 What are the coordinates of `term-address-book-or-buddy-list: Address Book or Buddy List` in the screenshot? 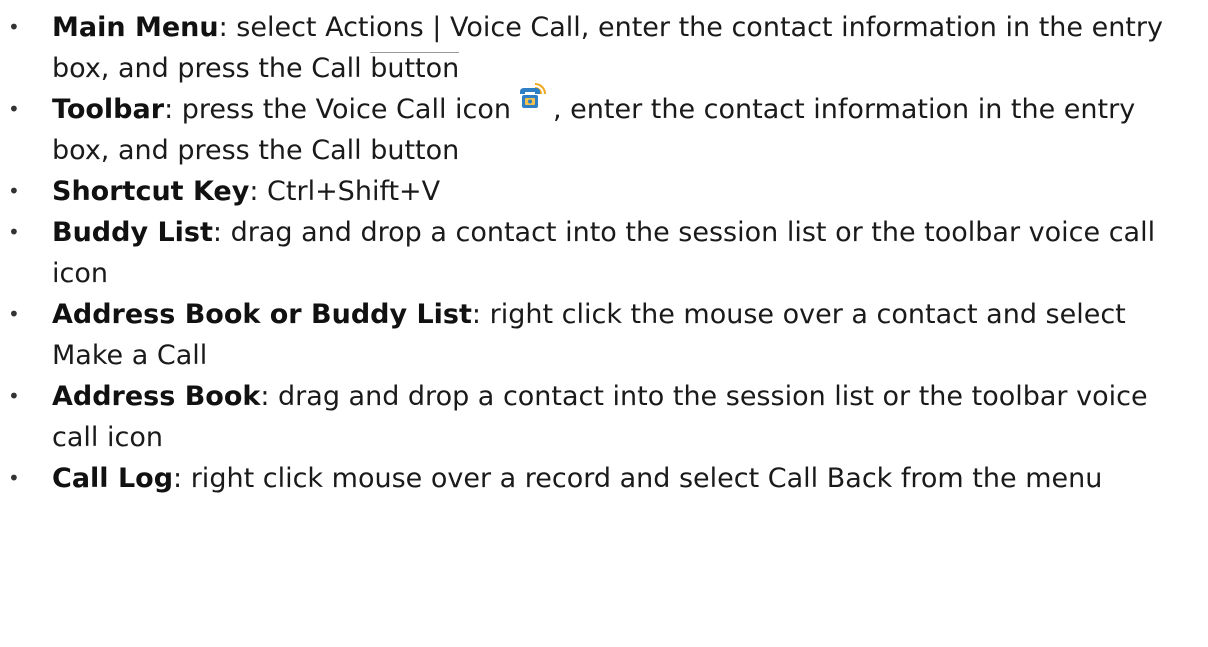 It's located at (262, 314).